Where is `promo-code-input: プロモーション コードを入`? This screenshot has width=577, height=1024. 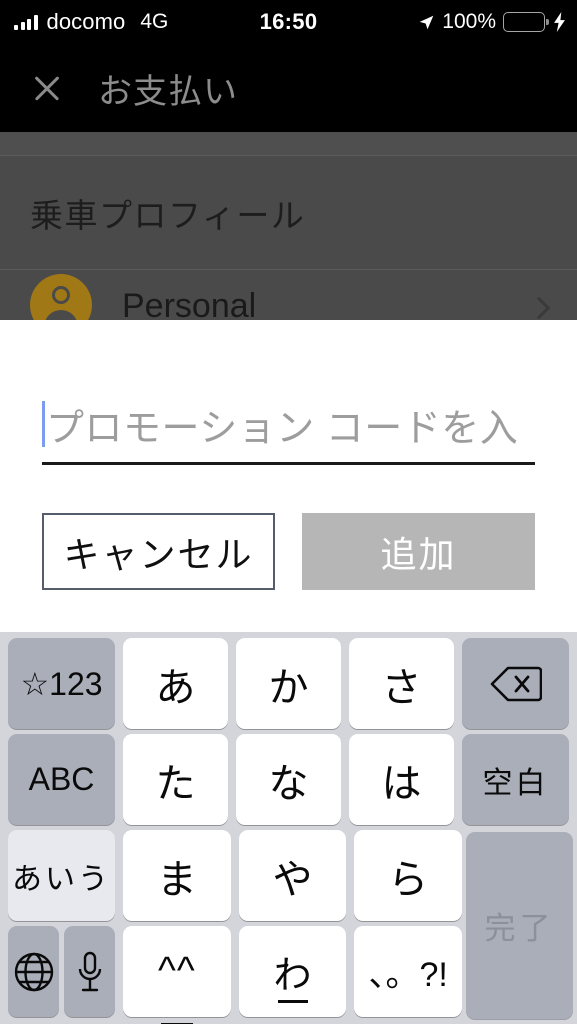
promo-code-input: プロモーション コードを入 is located at coordinates (288, 424).